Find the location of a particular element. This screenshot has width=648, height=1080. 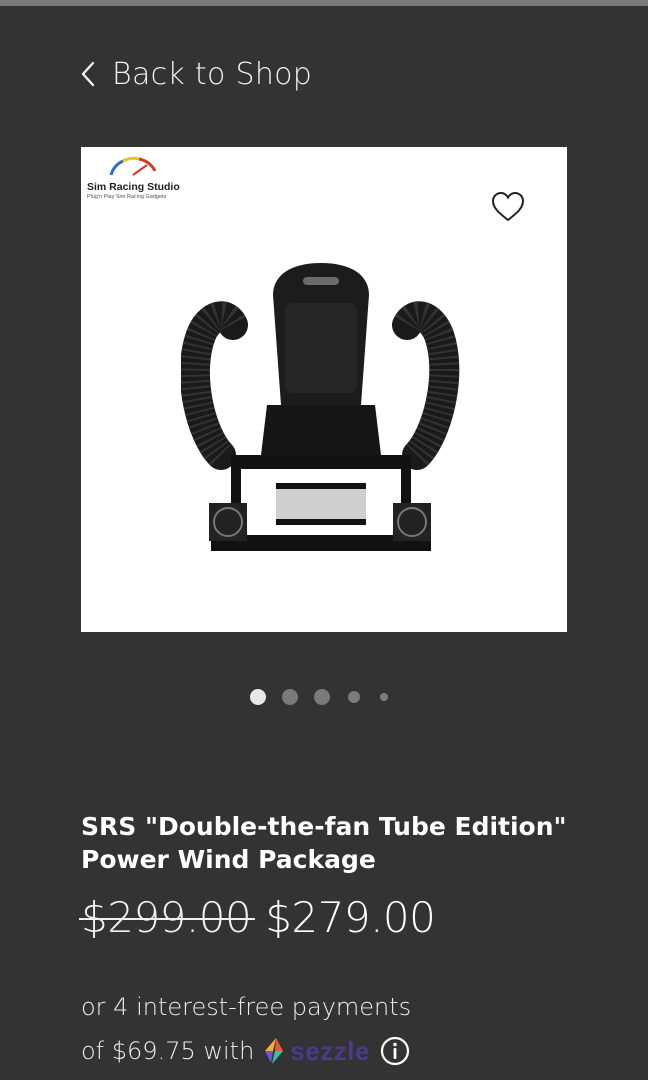

original-price: $299.00 is located at coordinates (167, 917).